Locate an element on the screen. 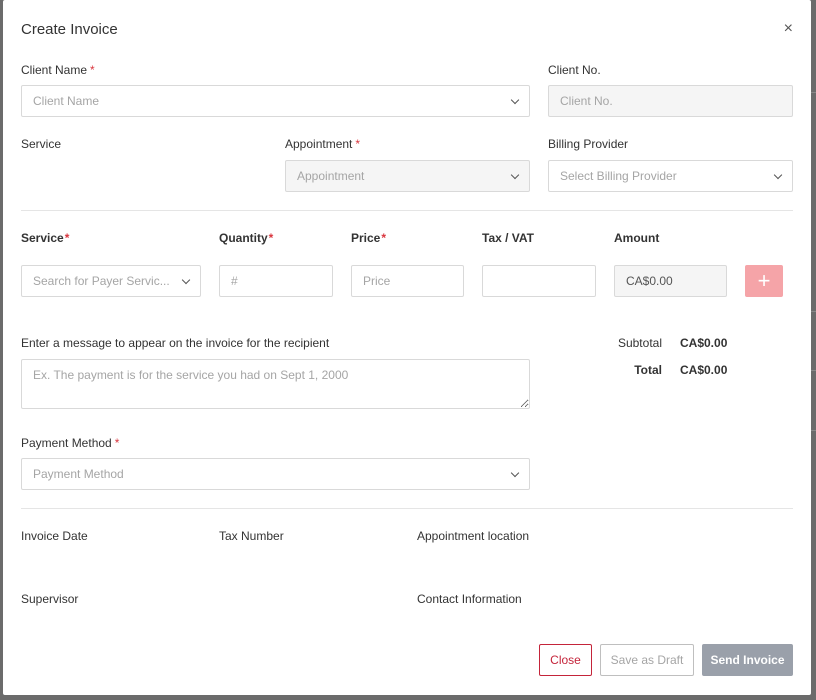 This screenshot has width=816, height=700. client-name-select: Client Name is located at coordinates (275, 101).